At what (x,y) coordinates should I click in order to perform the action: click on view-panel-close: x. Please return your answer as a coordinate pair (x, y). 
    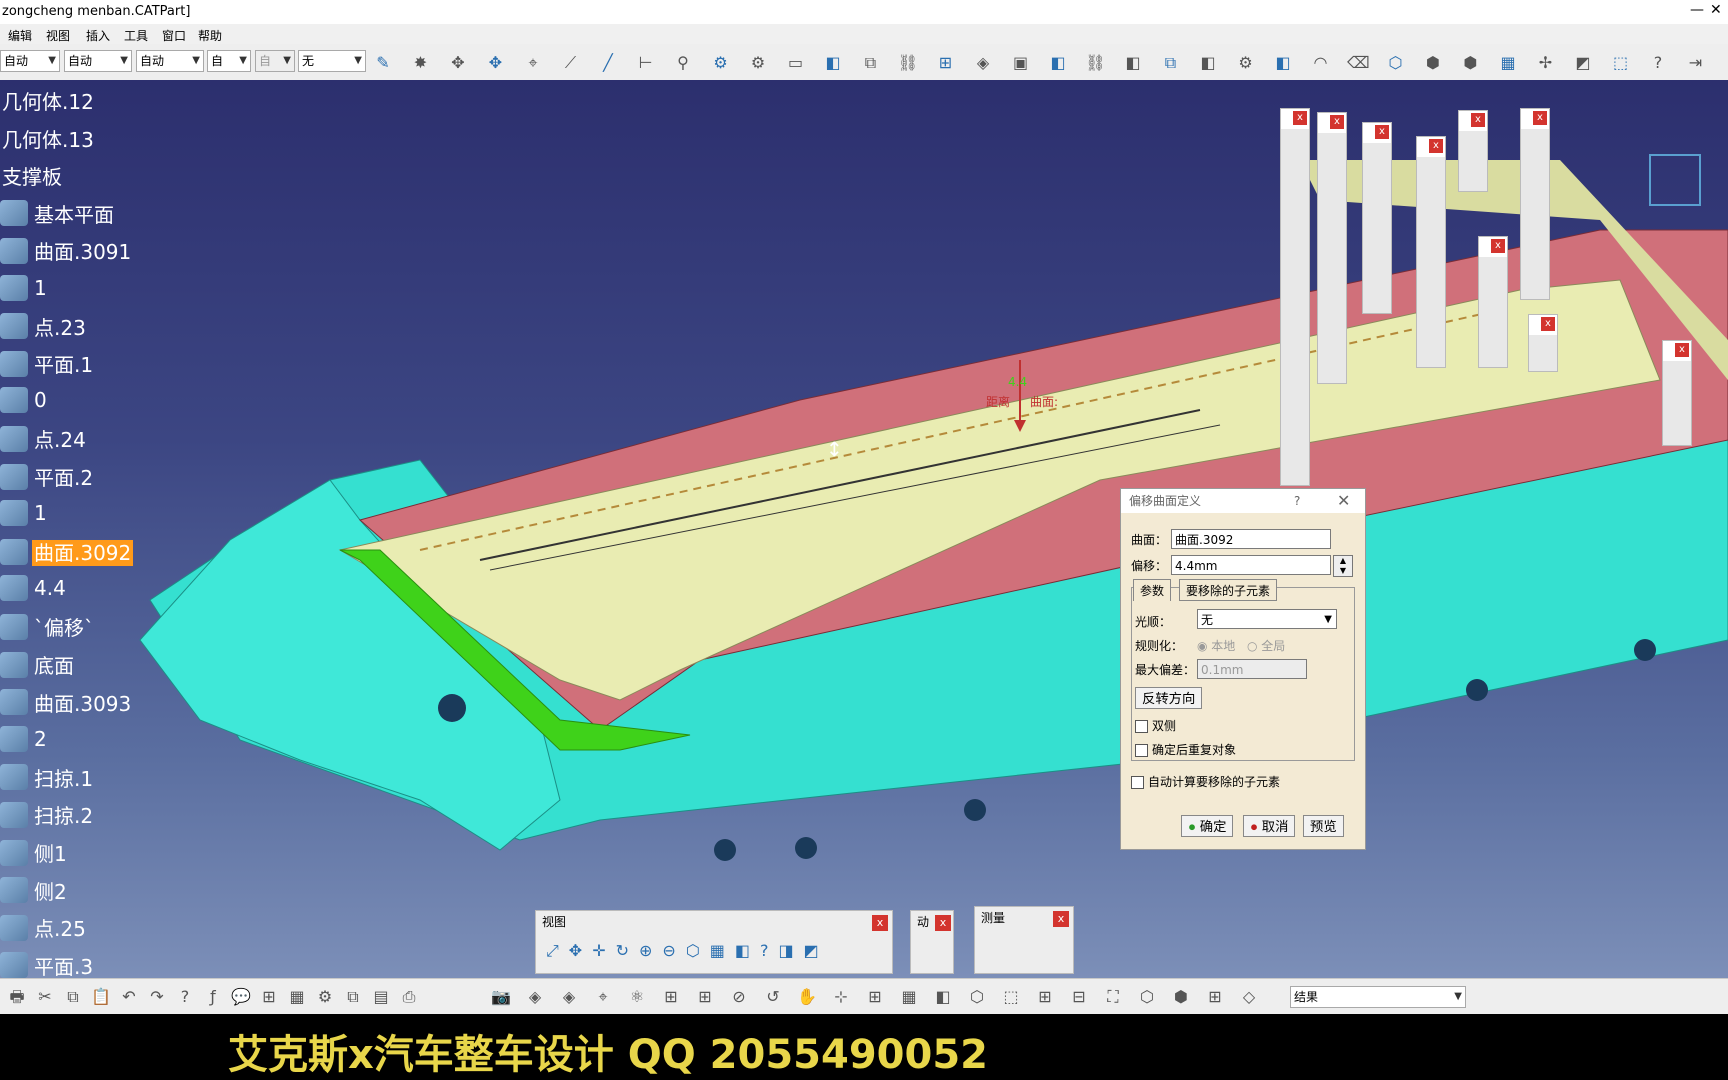
    Looking at the image, I should click on (880, 923).